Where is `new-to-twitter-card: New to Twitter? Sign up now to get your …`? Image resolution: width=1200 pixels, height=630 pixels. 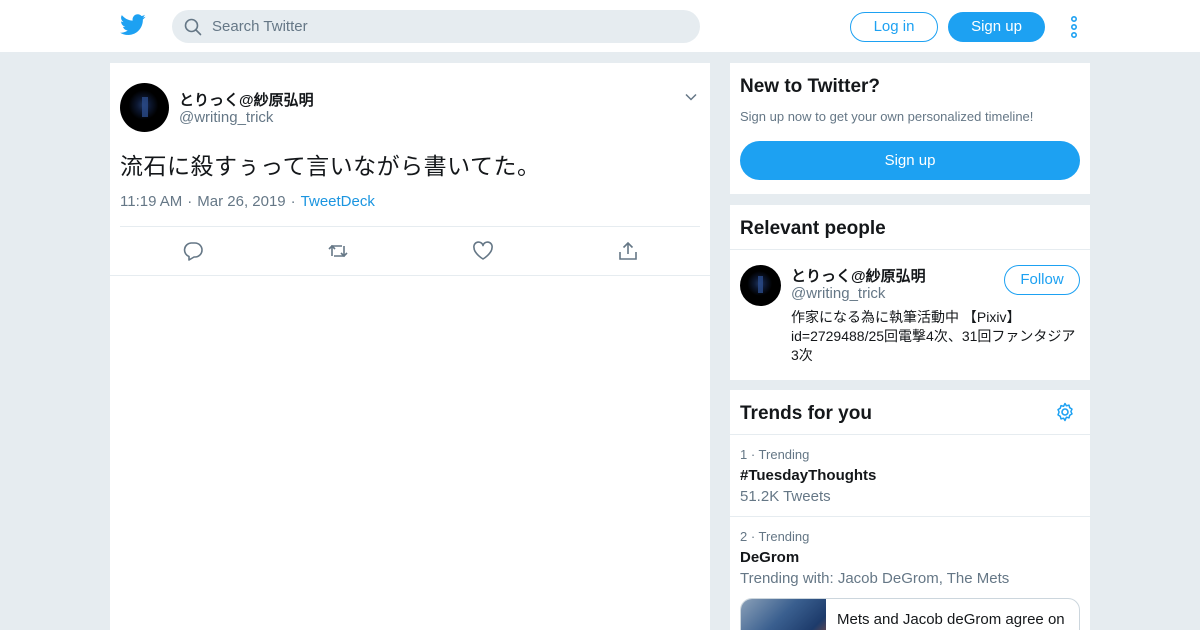
new-to-twitter-card: New to Twitter? Sign up now to get your … is located at coordinates (910, 128).